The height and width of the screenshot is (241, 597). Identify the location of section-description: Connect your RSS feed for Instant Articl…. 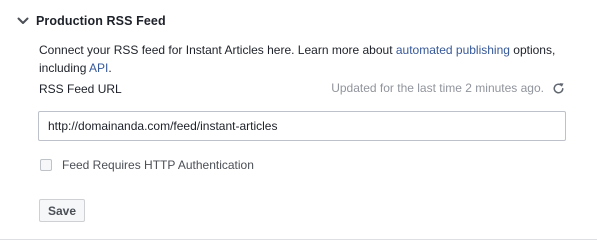
(299, 59).